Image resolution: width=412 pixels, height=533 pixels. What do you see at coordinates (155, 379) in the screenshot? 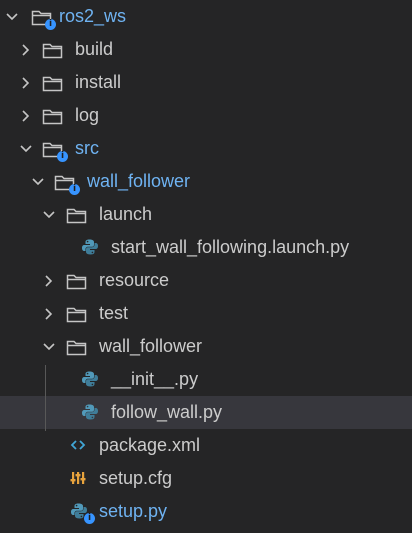
I see `tree-item-label: __init__.py` at bounding box center [155, 379].